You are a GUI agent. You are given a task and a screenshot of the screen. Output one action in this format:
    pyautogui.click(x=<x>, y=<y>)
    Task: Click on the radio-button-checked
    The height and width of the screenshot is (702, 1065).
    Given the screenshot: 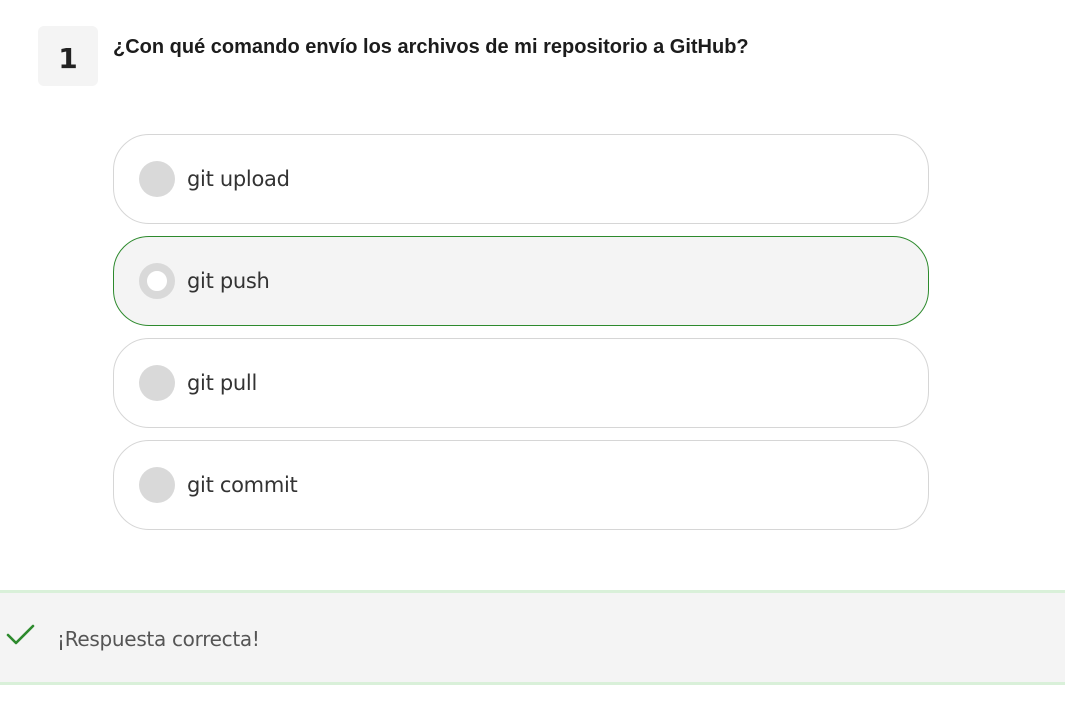 What is the action you would take?
    pyautogui.click(x=157, y=281)
    